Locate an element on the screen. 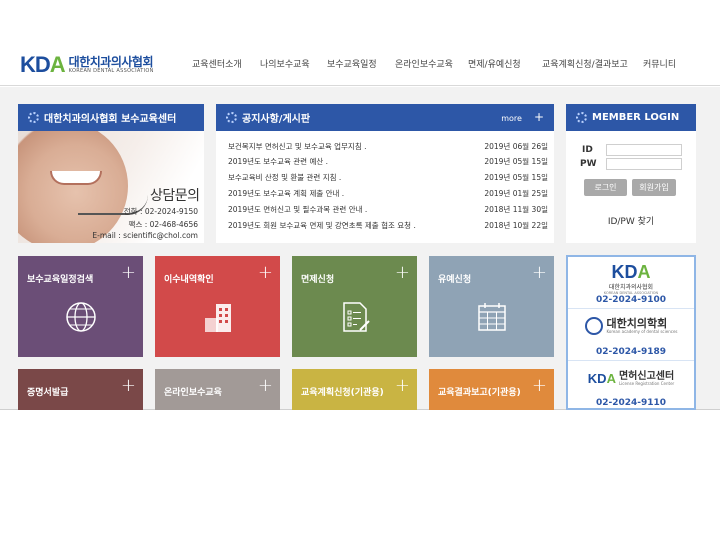  consultation-phone: 전화 : 02-2024-9150 is located at coordinates (160, 211).